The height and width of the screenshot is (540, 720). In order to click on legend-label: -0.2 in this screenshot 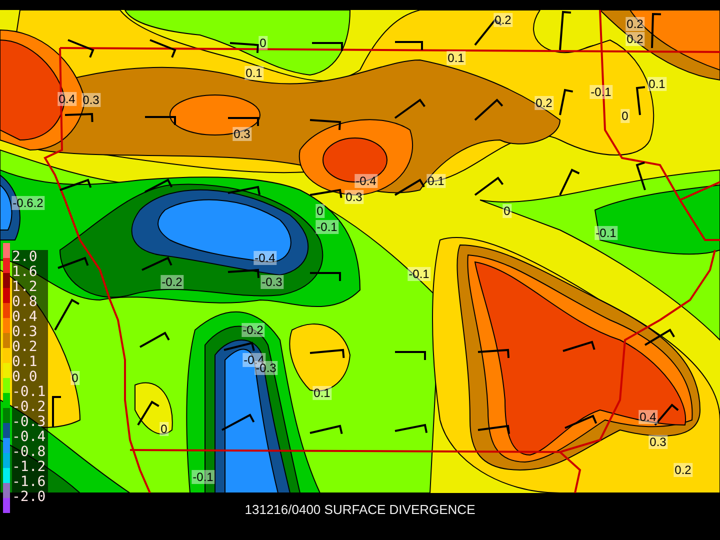, I will do `click(30, 407)`.